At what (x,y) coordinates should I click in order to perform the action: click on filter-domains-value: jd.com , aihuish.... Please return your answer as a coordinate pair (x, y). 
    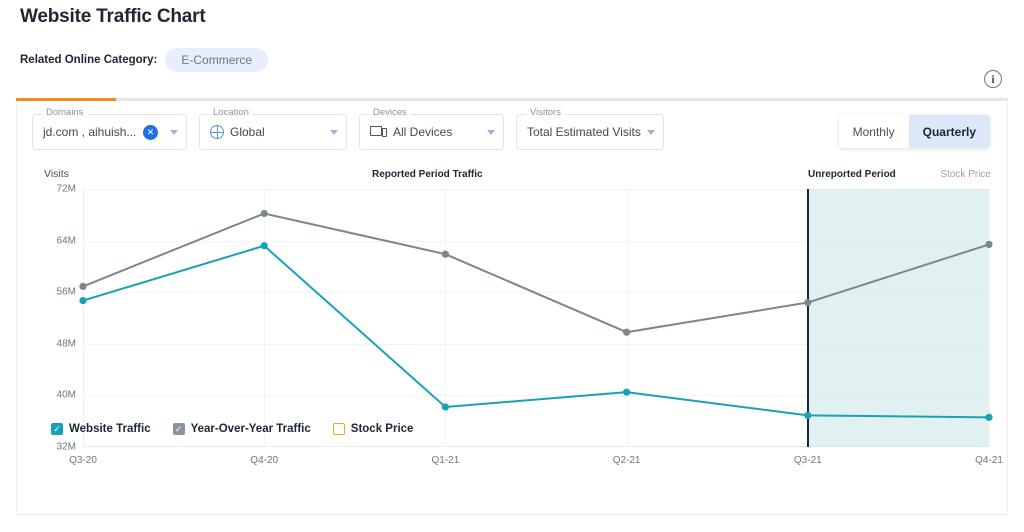
    Looking at the image, I should click on (90, 132).